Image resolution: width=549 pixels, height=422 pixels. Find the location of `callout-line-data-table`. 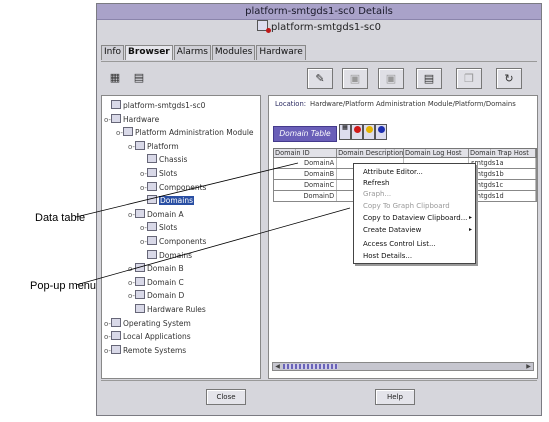

callout-line-data-table is located at coordinates (187, 190).